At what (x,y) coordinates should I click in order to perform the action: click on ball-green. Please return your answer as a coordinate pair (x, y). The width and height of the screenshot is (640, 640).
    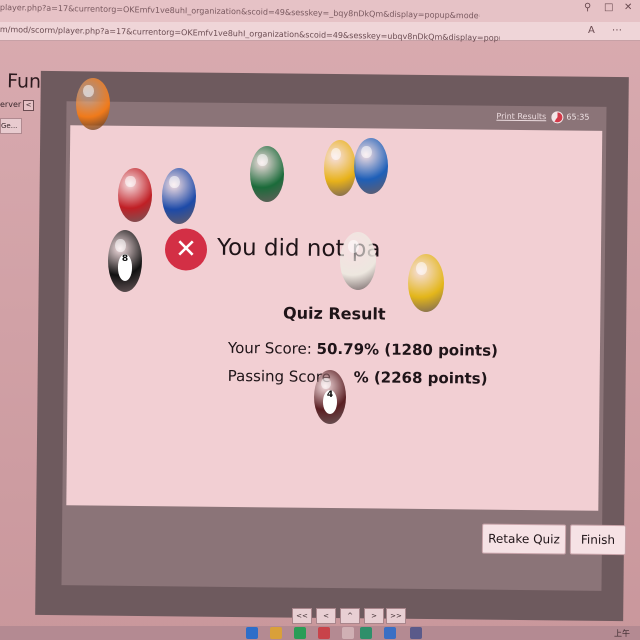
    Looking at the image, I should click on (267, 174).